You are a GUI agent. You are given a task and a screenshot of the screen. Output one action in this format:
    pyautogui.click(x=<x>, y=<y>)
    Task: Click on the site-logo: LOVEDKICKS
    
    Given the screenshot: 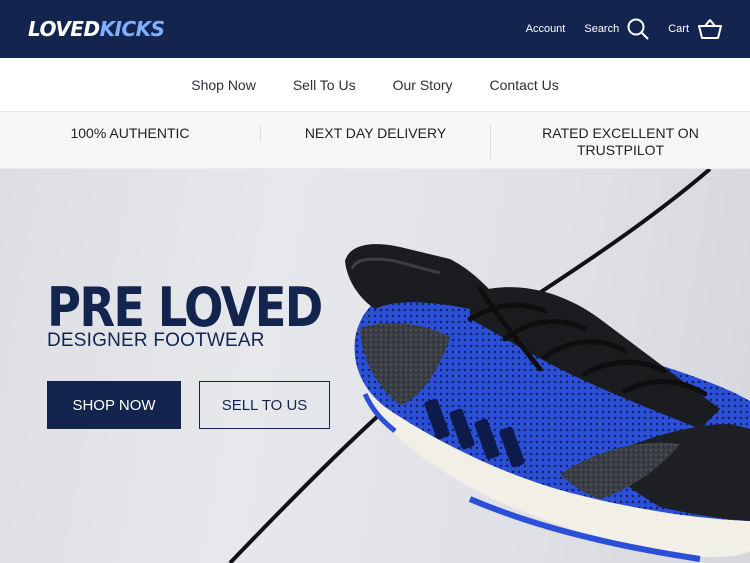 What is the action you would take?
    pyautogui.click(x=96, y=29)
    